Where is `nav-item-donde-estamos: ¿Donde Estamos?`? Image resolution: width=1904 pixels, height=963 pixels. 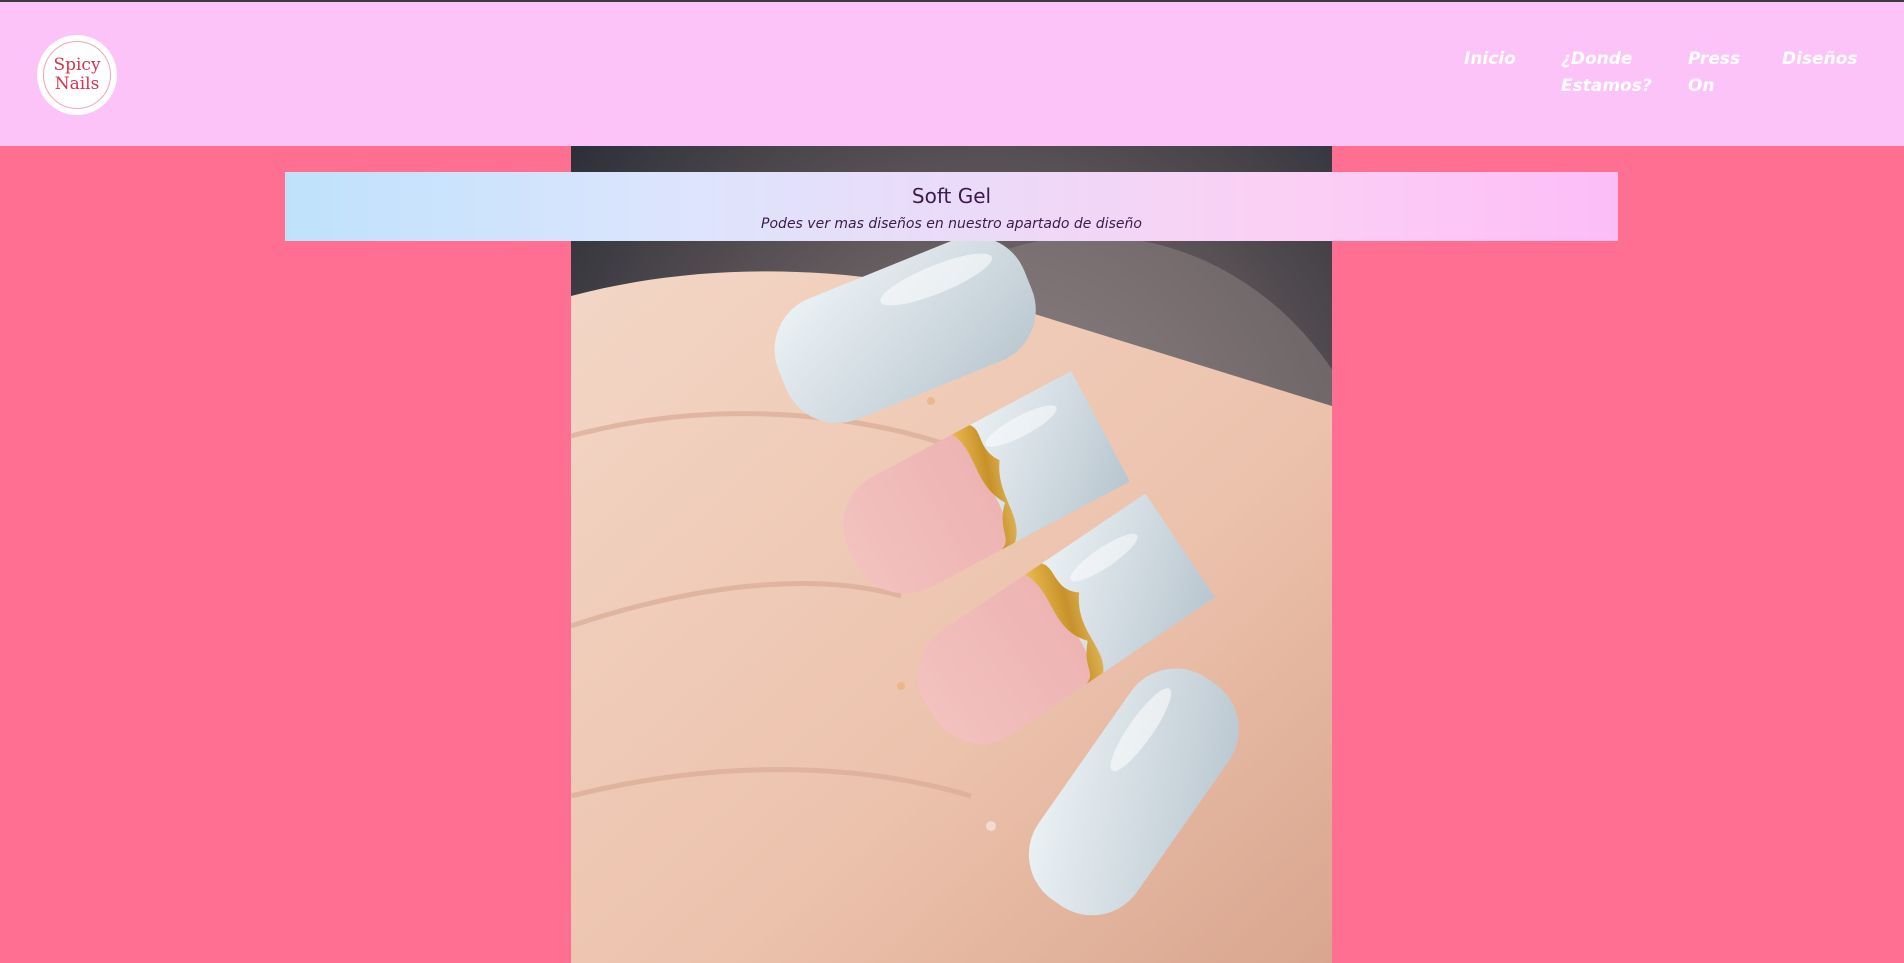 nav-item-donde-estamos: ¿Donde Estamos? is located at coordinates (1606, 73).